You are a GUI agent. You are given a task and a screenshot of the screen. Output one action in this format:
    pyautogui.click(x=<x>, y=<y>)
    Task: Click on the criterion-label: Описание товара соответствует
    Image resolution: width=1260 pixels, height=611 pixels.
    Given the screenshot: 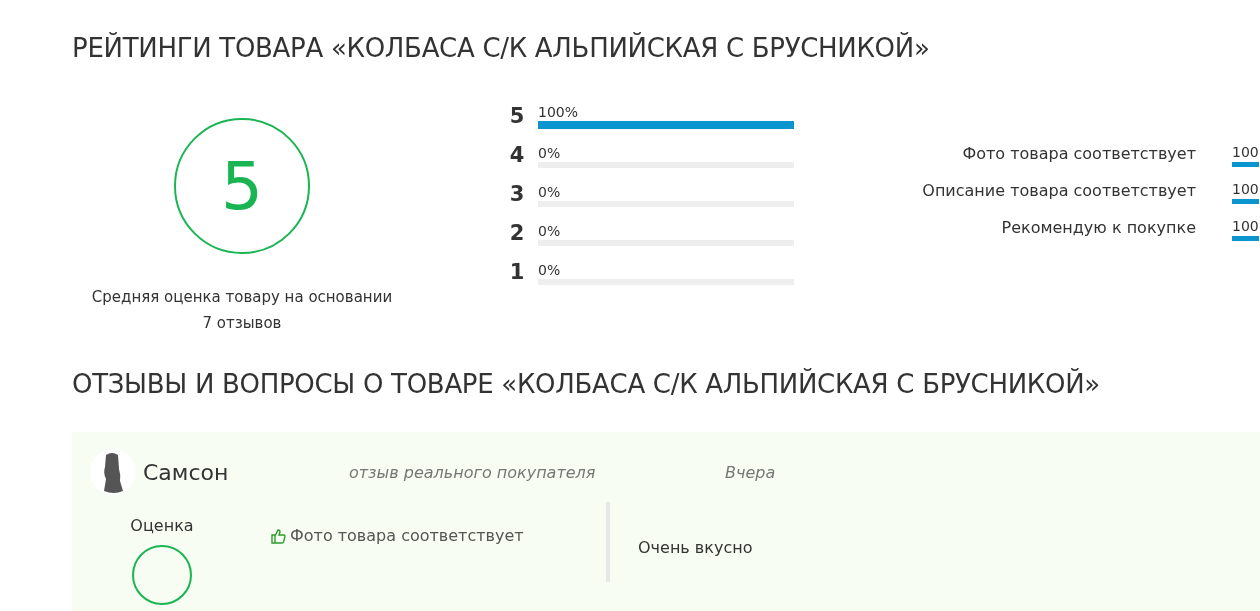 What is the action you would take?
    pyautogui.click(x=1058, y=191)
    